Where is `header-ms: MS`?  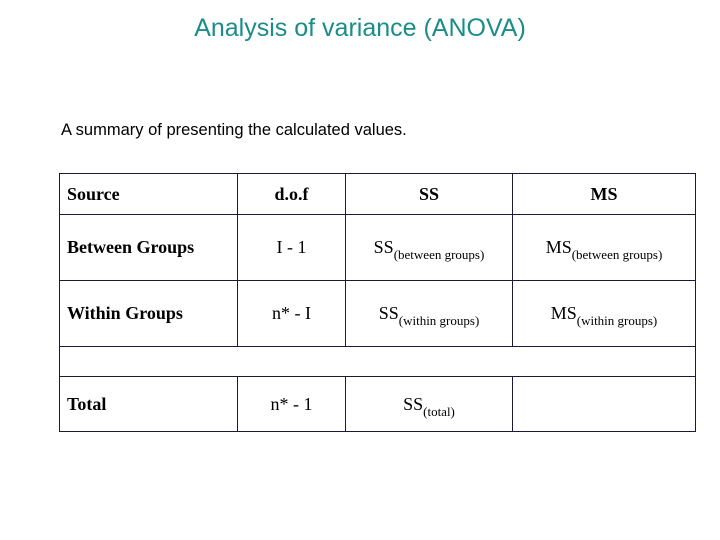
header-ms: MS is located at coordinates (604, 194).